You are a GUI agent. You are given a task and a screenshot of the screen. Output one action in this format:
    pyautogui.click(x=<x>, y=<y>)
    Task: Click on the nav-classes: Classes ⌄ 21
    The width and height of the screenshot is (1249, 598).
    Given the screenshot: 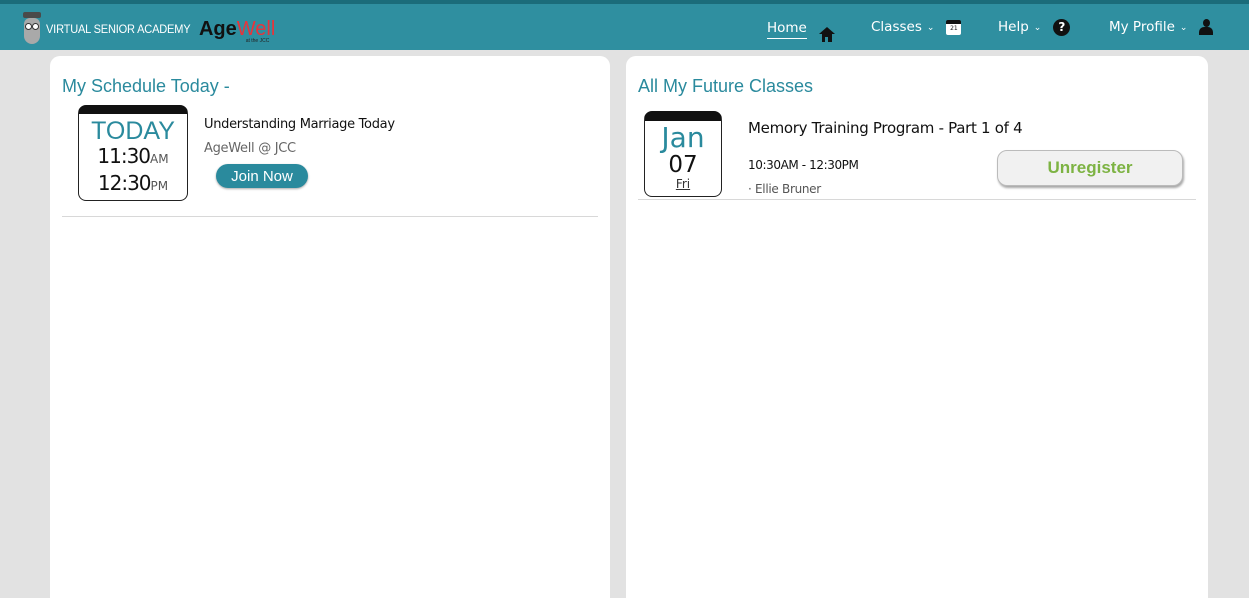 What is the action you would take?
    pyautogui.click(x=916, y=27)
    